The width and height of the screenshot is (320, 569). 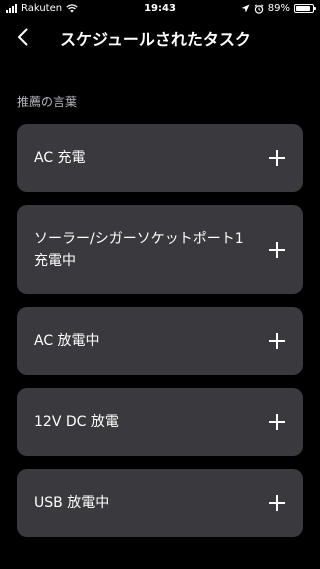 I want to click on battery-fill, so click(x=303, y=8).